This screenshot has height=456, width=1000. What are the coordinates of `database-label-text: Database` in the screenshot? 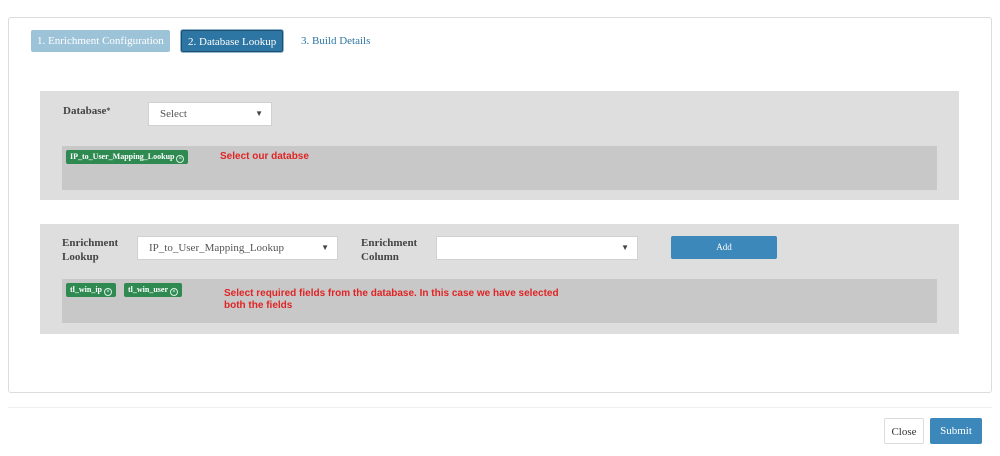 It's located at (85, 111).